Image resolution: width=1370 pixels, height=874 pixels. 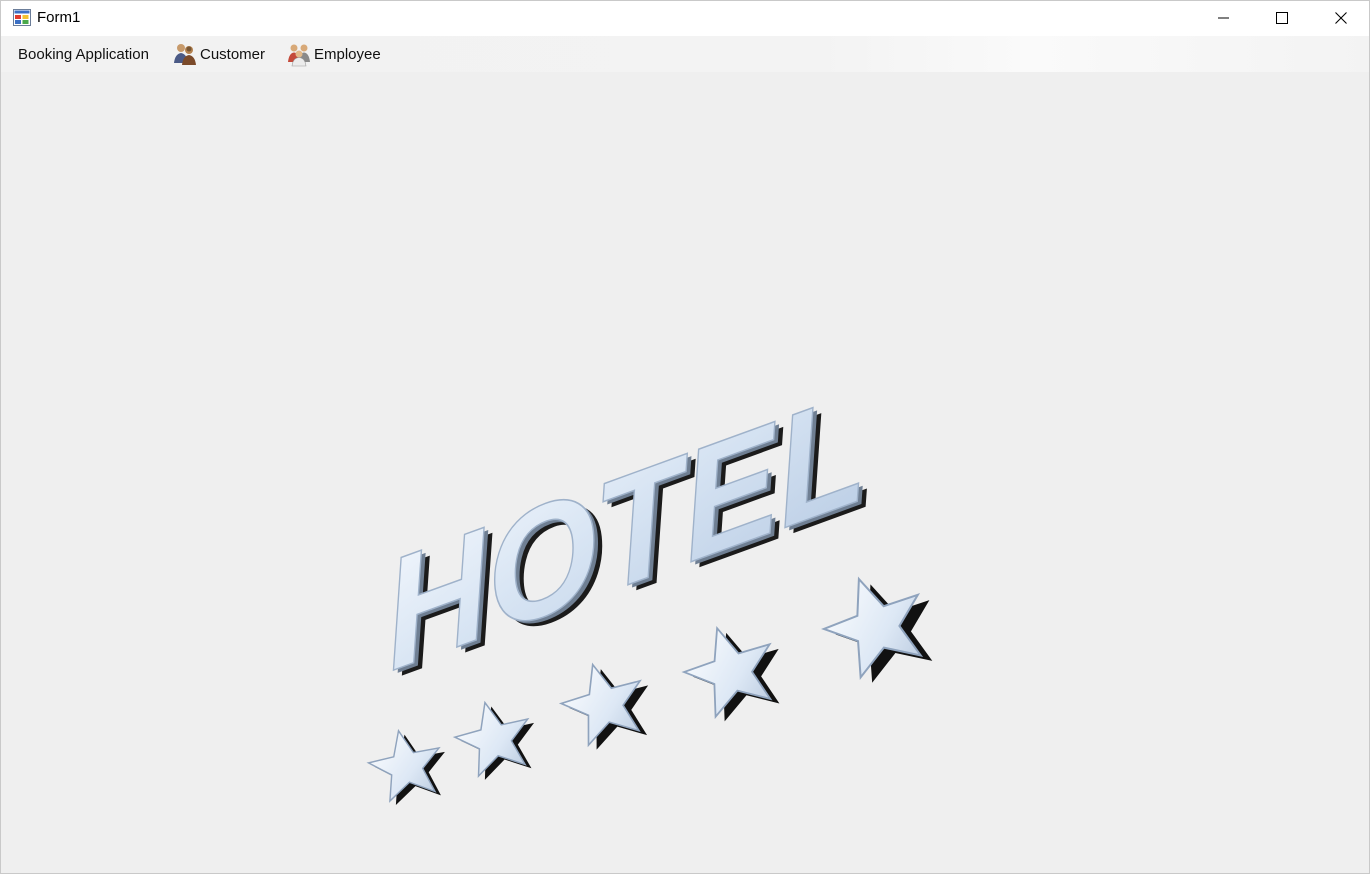 I want to click on menu-employee: Employee, so click(x=333, y=54).